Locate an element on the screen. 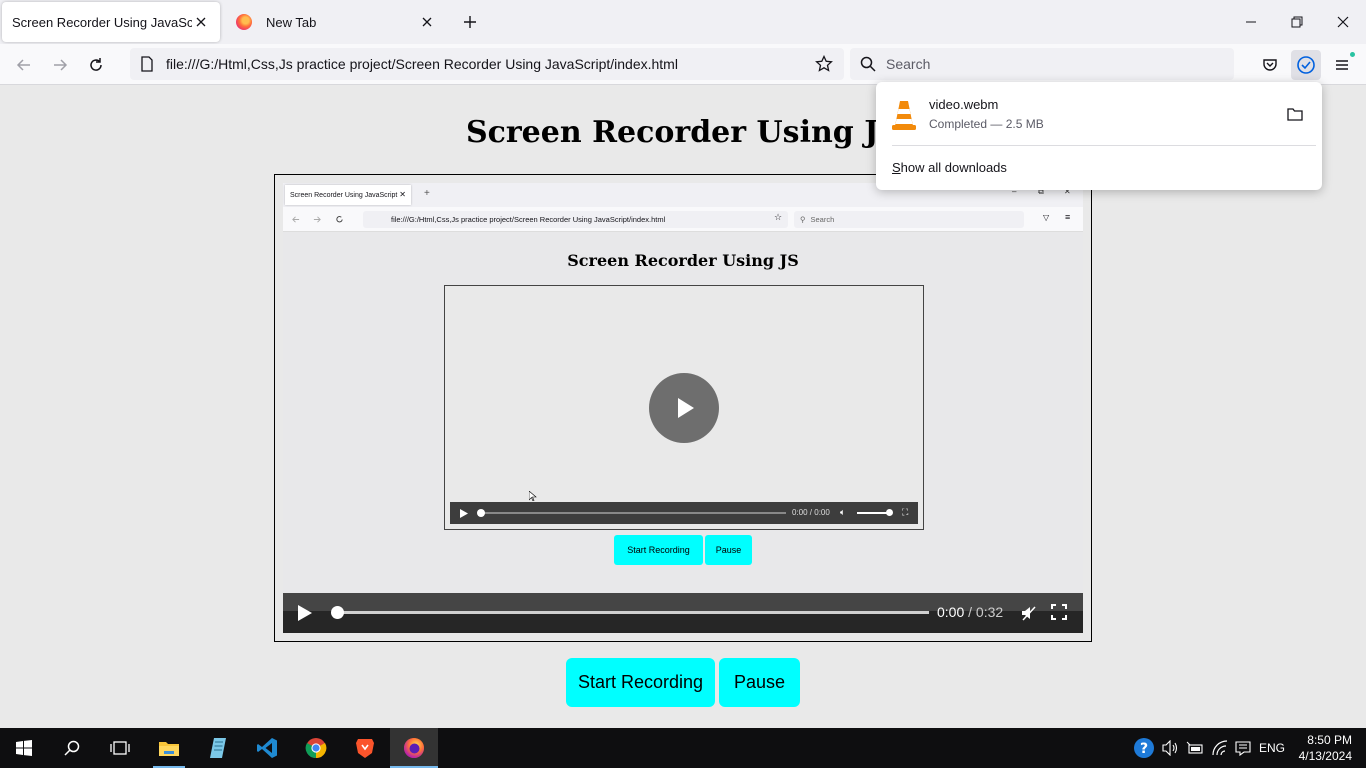  duration: 0:32 is located at coordinates (989, 612).